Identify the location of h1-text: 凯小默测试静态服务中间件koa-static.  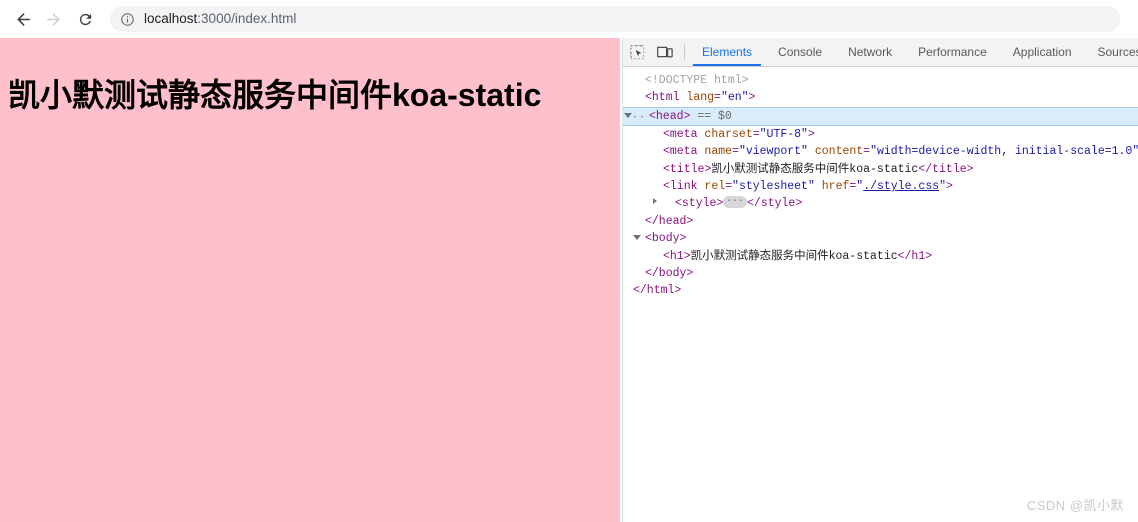
(794, 256).